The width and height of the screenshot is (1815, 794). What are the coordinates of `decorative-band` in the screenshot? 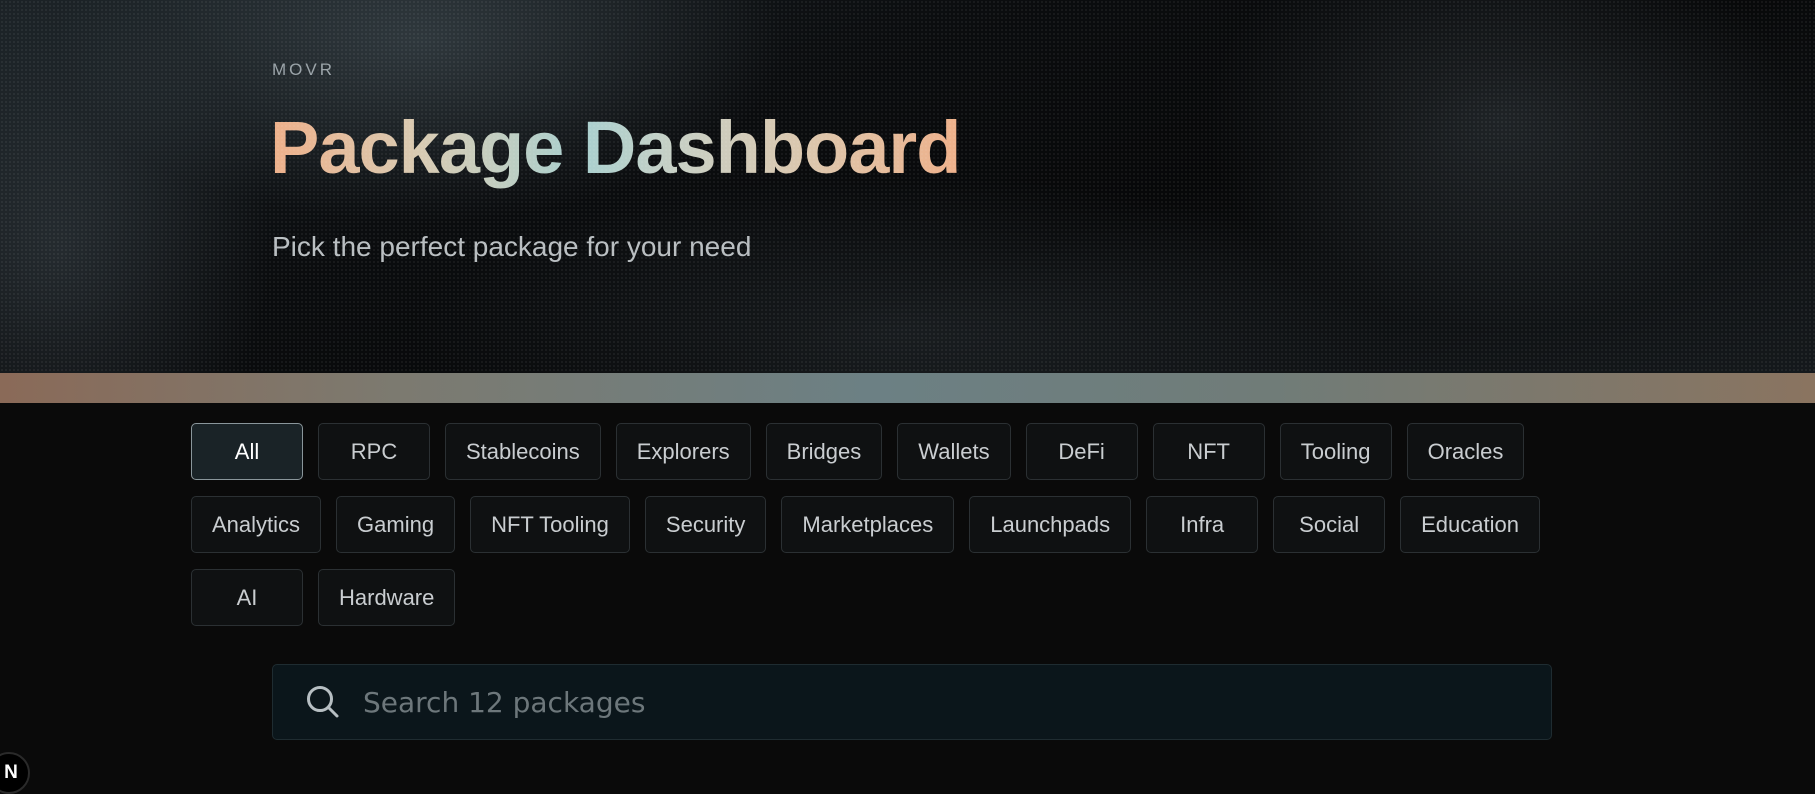 It's located at (907, 388).